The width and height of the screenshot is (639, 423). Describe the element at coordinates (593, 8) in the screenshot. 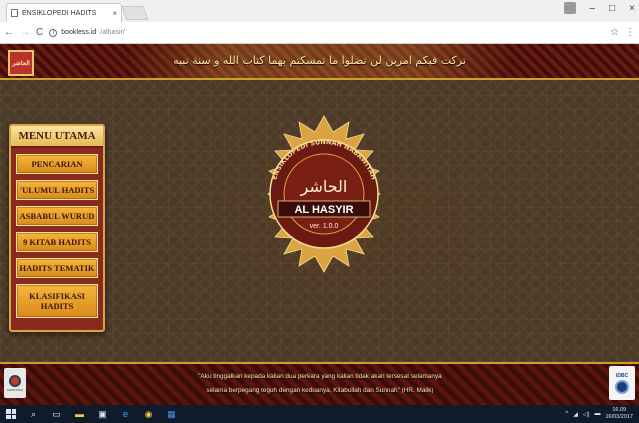

I see `minimize-button: –` at that location.